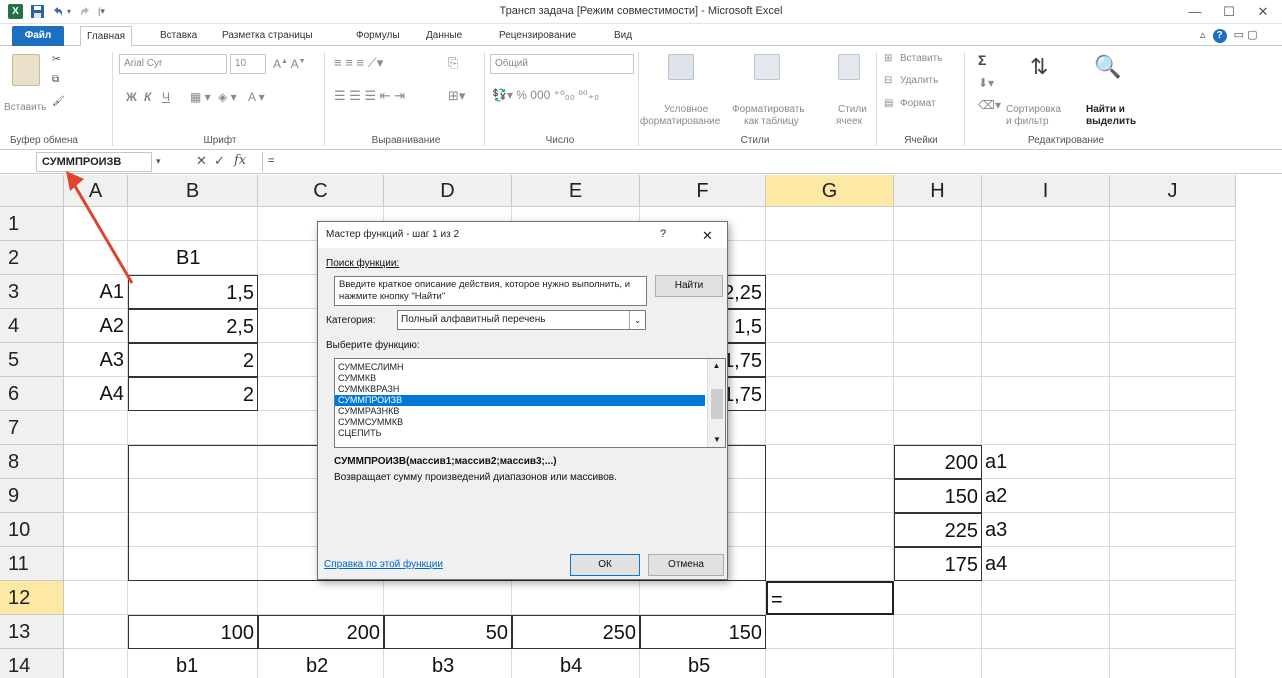 Image resolution: width=1282 pixels, height=678 pixels. Describe the element at coordinates (888, 103) in the screenshot. I see `format-cells-icon: ▤` at that location.